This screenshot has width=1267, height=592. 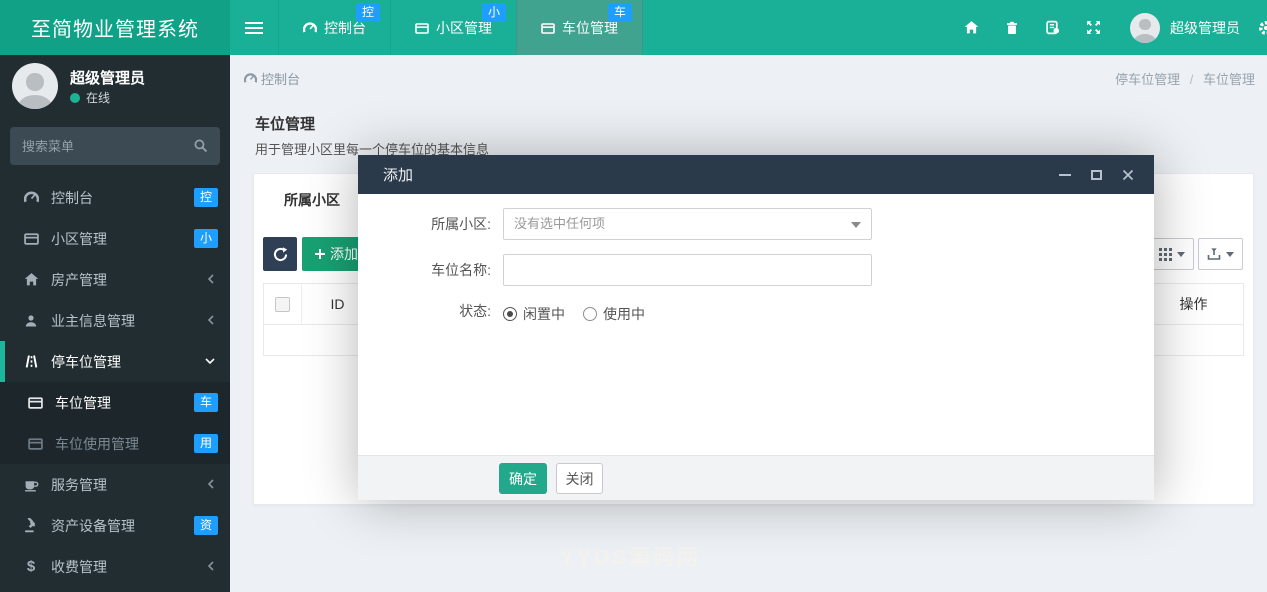 I want to click on radio-inuse-label: 使用中, so click(x=624, y=314).